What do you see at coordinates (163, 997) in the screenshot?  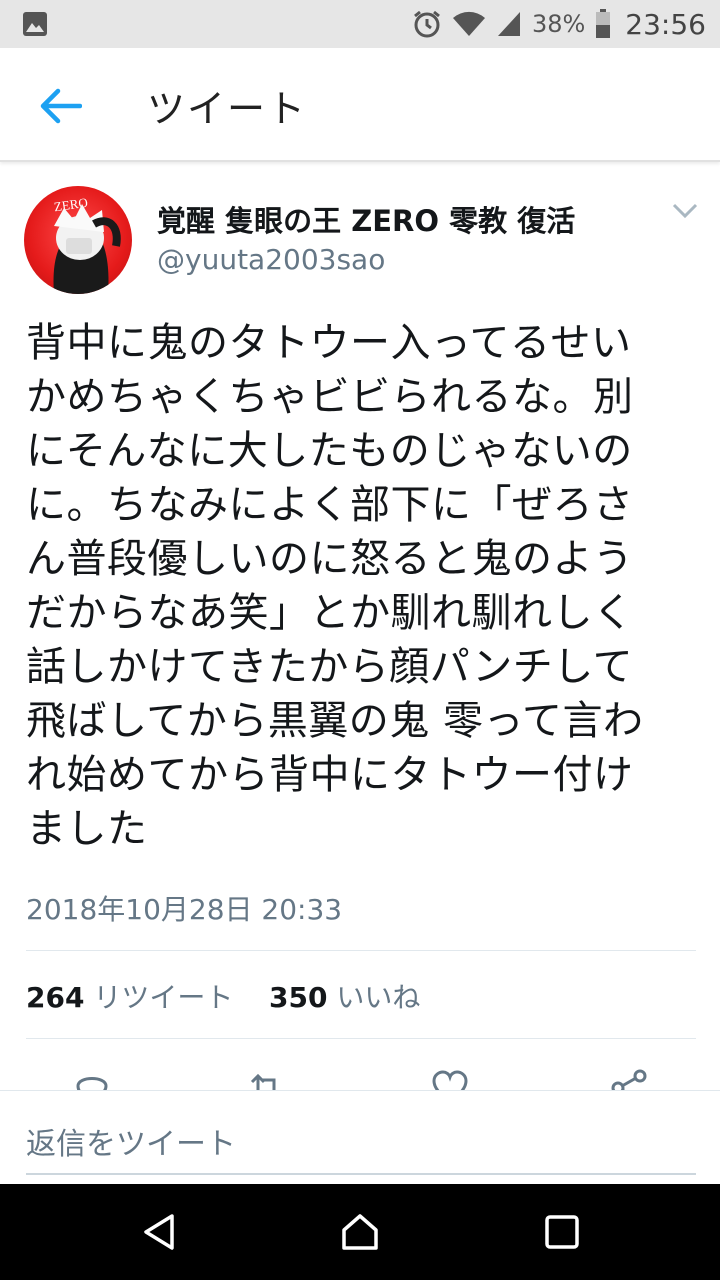 I see `retweet-label: リツイート` at bounding box center [163, 997].